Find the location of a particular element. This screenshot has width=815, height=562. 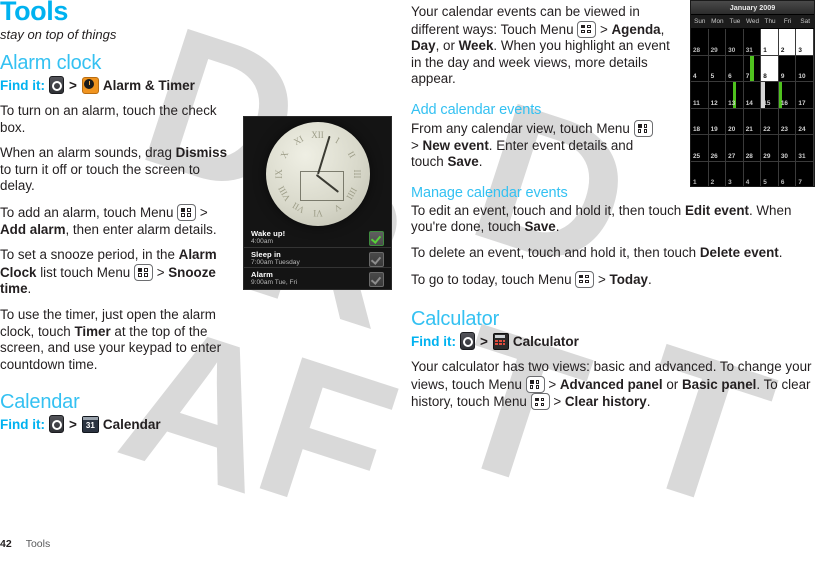

calendar-day-cell: 10 is located at coordinates (805, 68).